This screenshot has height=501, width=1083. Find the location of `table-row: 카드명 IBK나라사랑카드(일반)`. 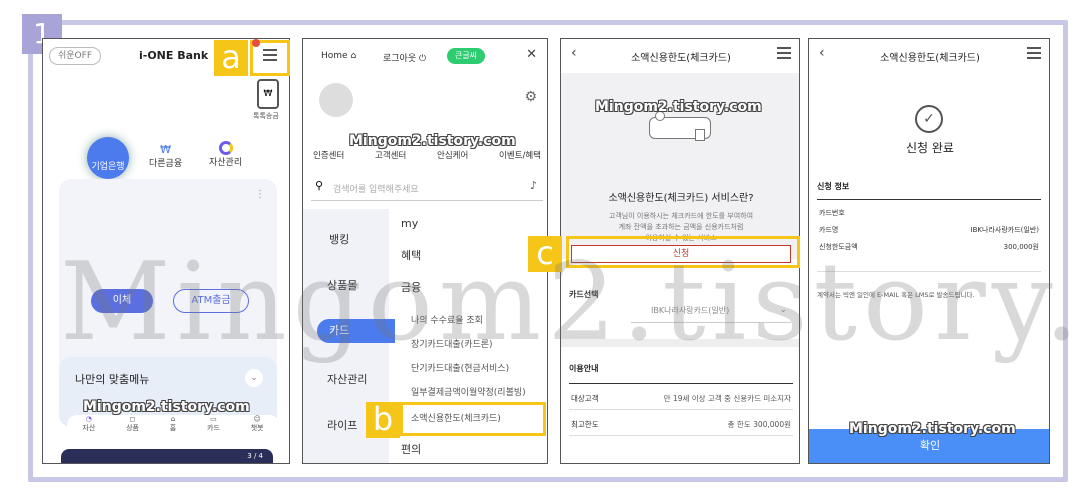

table-row: 카드명 IBK나라사랑카드(일반) is located at coordinates (929, 230).